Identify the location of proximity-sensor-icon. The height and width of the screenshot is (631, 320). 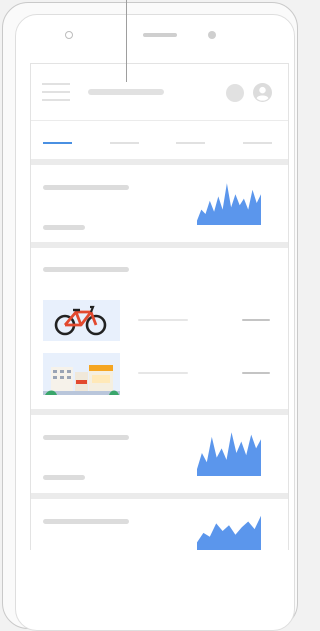
(212, 35).